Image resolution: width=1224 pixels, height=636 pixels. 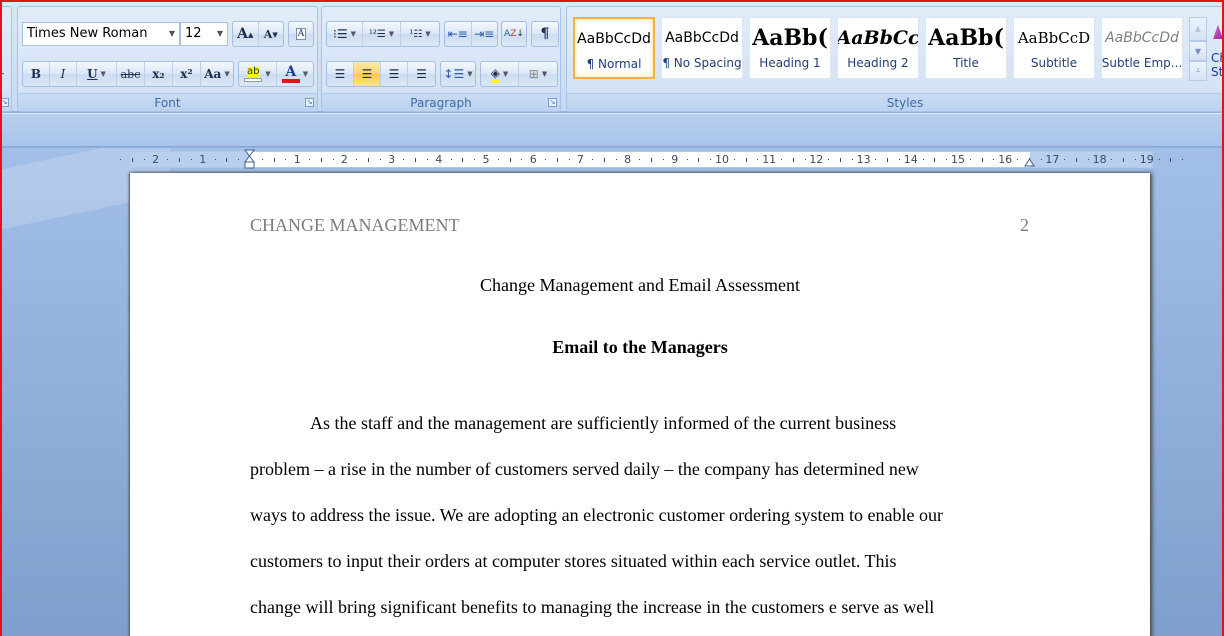 I want to click on strikethrough-button: abc, so click(x=131, y=74).